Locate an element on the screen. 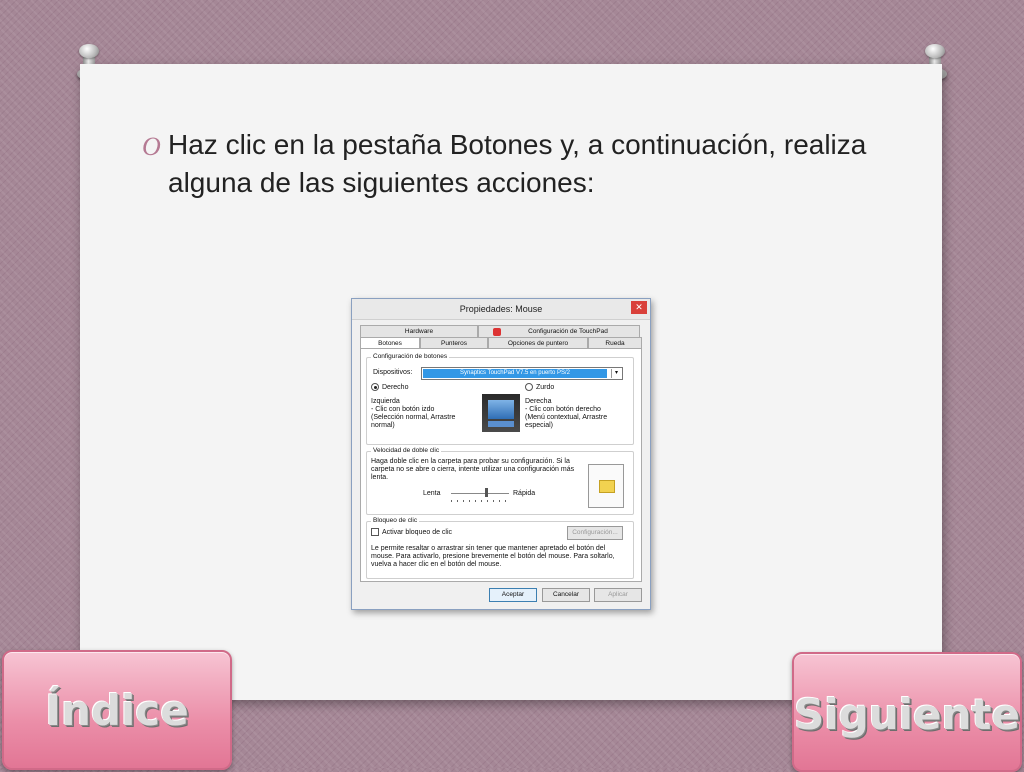  devices-label: Dispositivos: is located at coordinates (393, 372).